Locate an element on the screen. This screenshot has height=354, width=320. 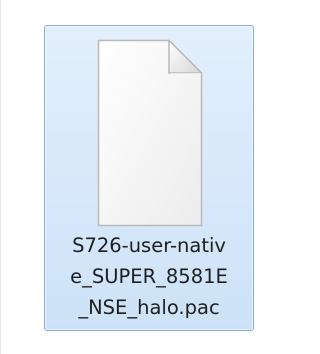
file-name-line-1: S726-user-nativ is located at coordinates (149, 245).